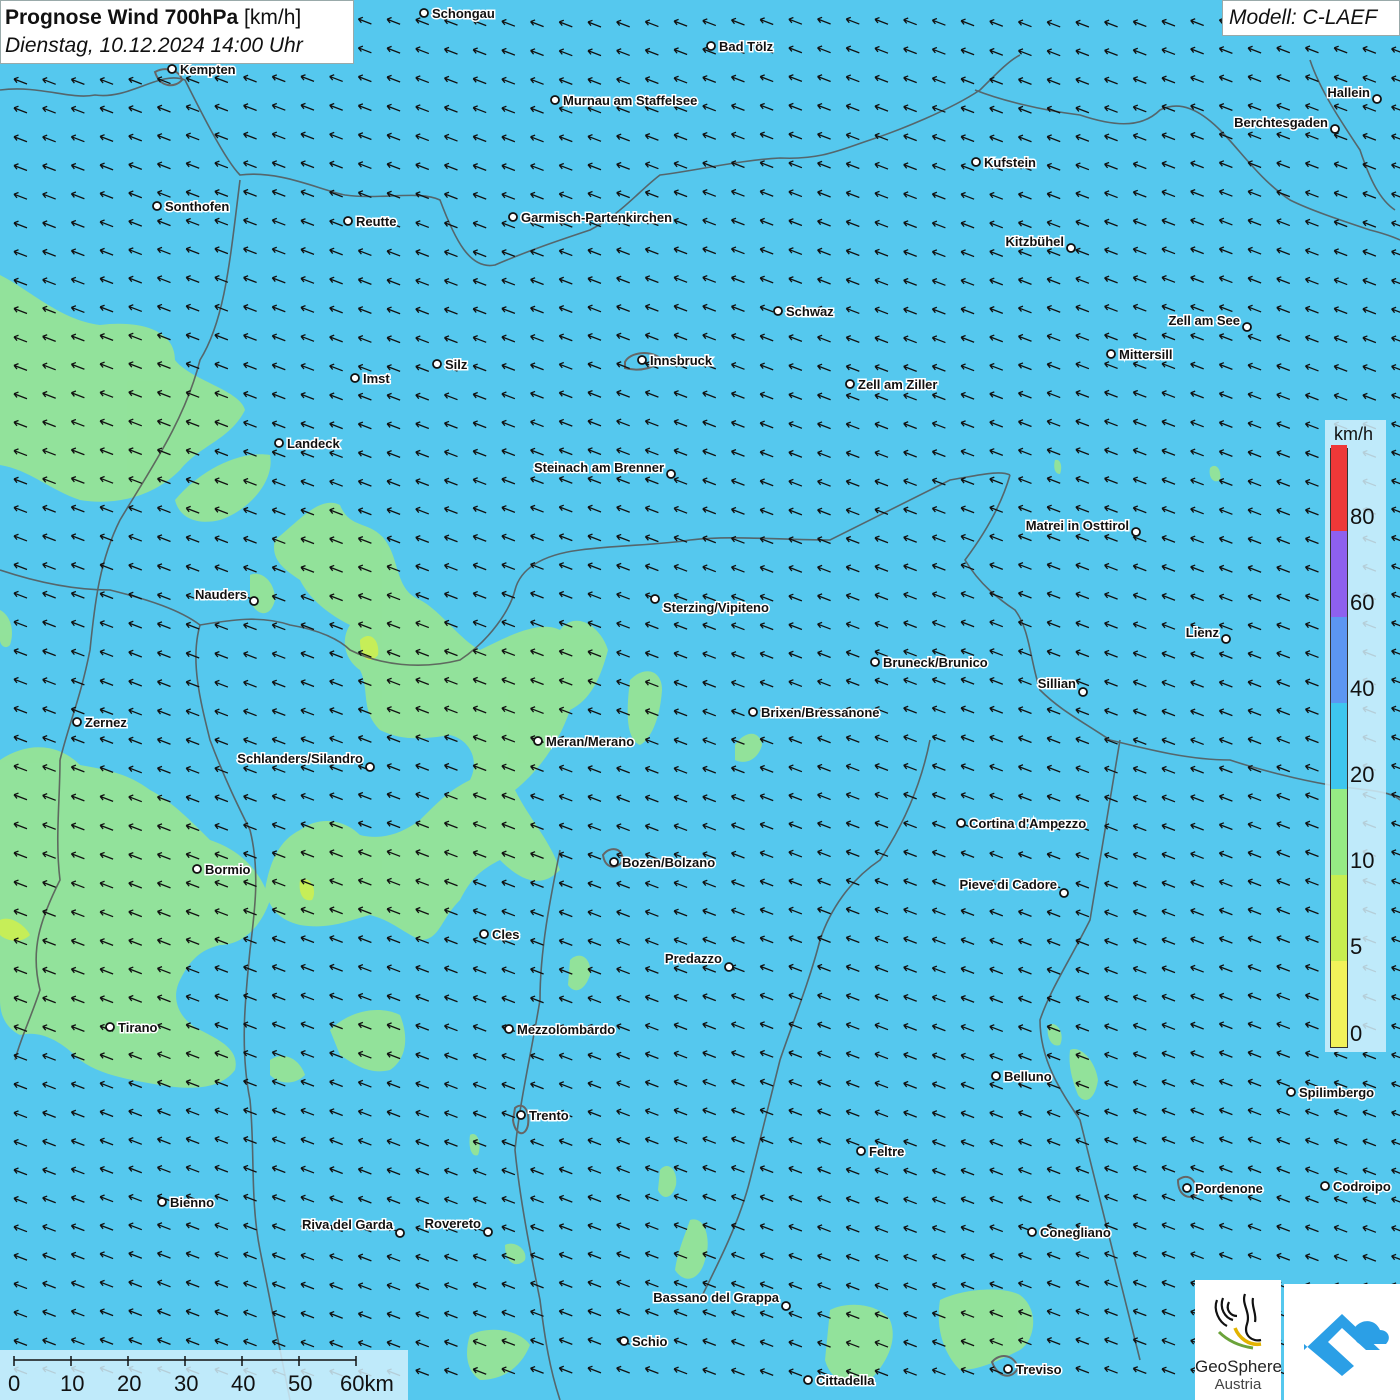 This screenshot has height=1400, width=1400. Describe the element at coordinates (1075, 1232) in the screenshot. I see `city-label: Conegliano` at that location.